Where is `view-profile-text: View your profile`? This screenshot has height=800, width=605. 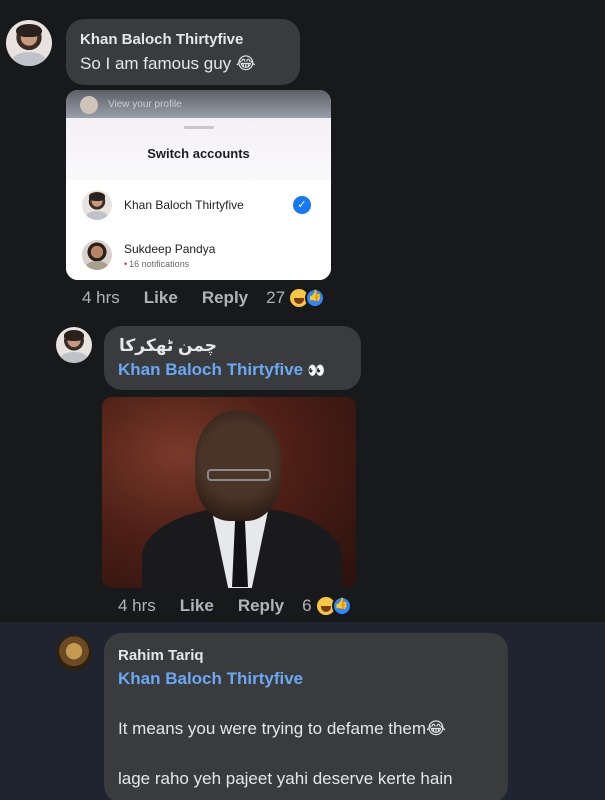
view-profile-text: View your profile is located at coordinates (145, 104).